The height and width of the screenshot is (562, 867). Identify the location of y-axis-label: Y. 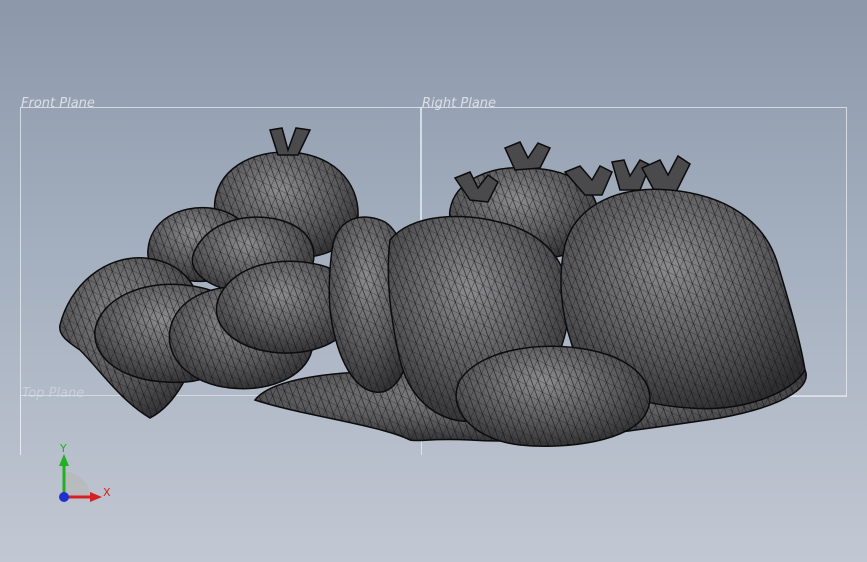
(63, 448).